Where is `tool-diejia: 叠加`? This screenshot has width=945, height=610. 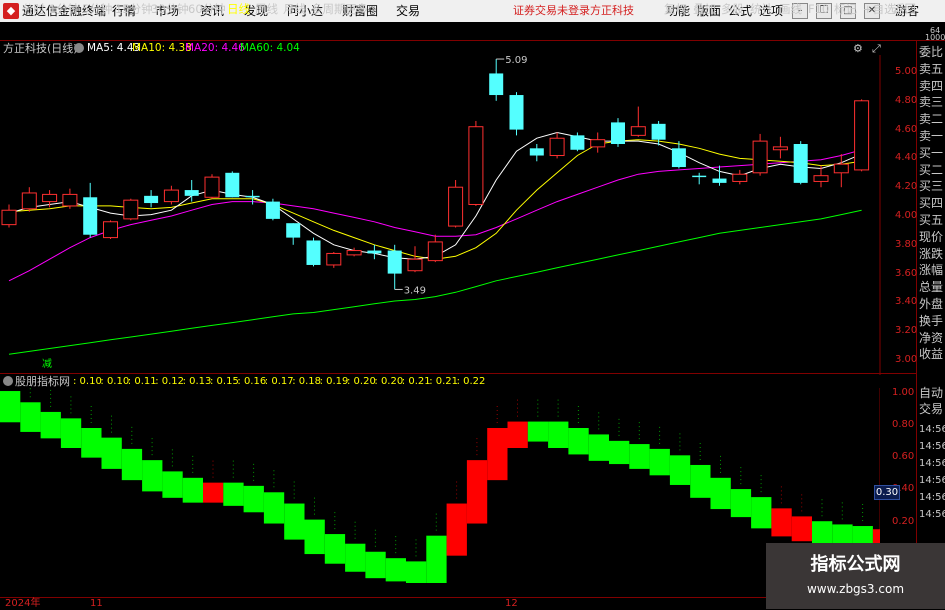 tool-diejia: 叠加 is located at coordinates (704, 9).